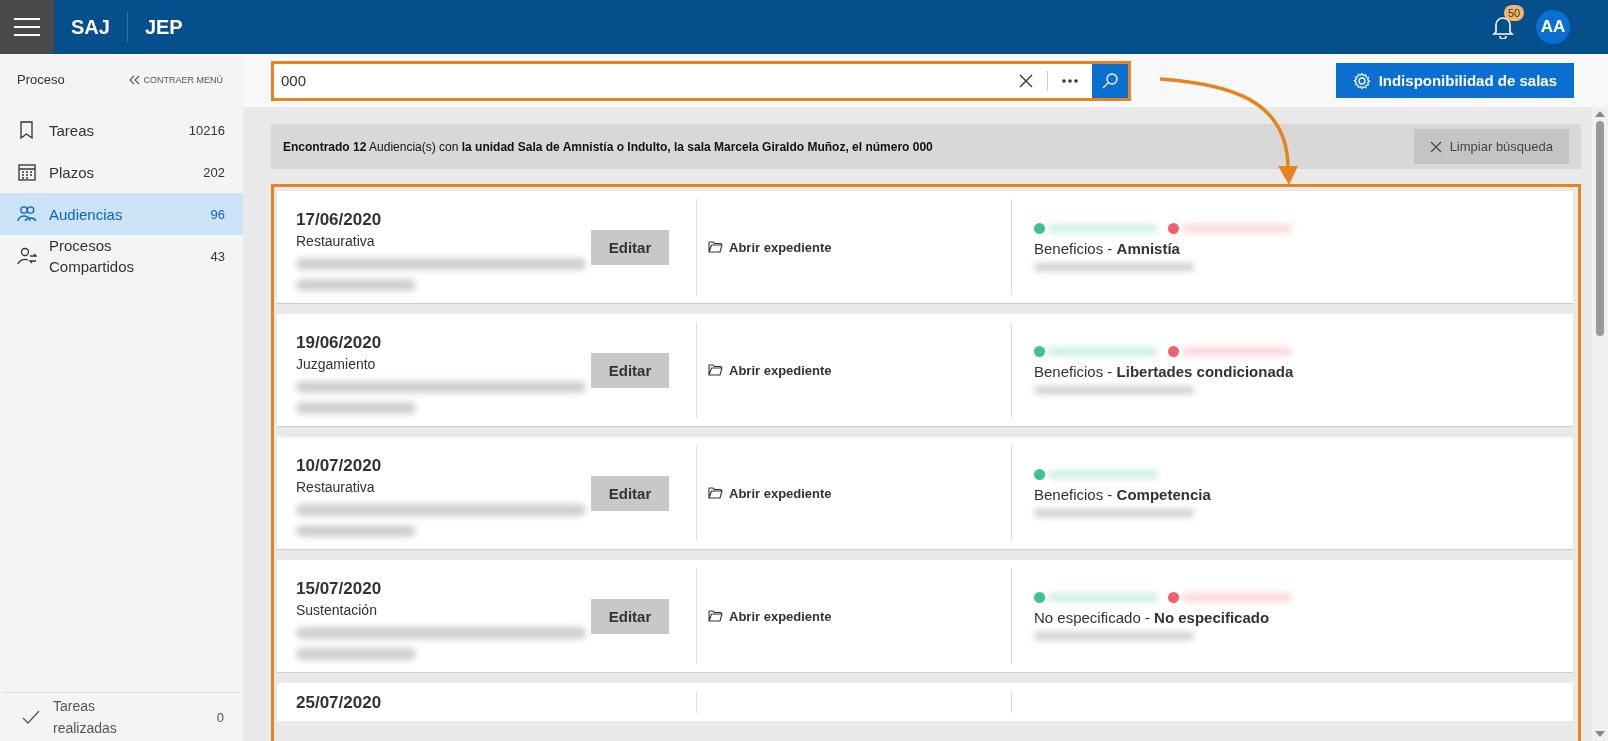 Image resolution: width=1608 pixels, height=741 pixels. Describe the element at coordinates (214, 172) in the screenshot. I see `sidebar-item-count: 202` at that location.